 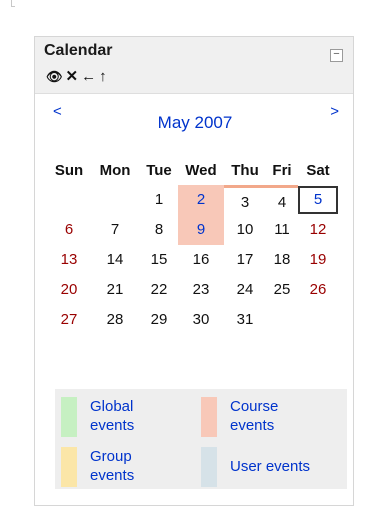 I want to click on legend-group: Group events, so click(x=120, y=467).